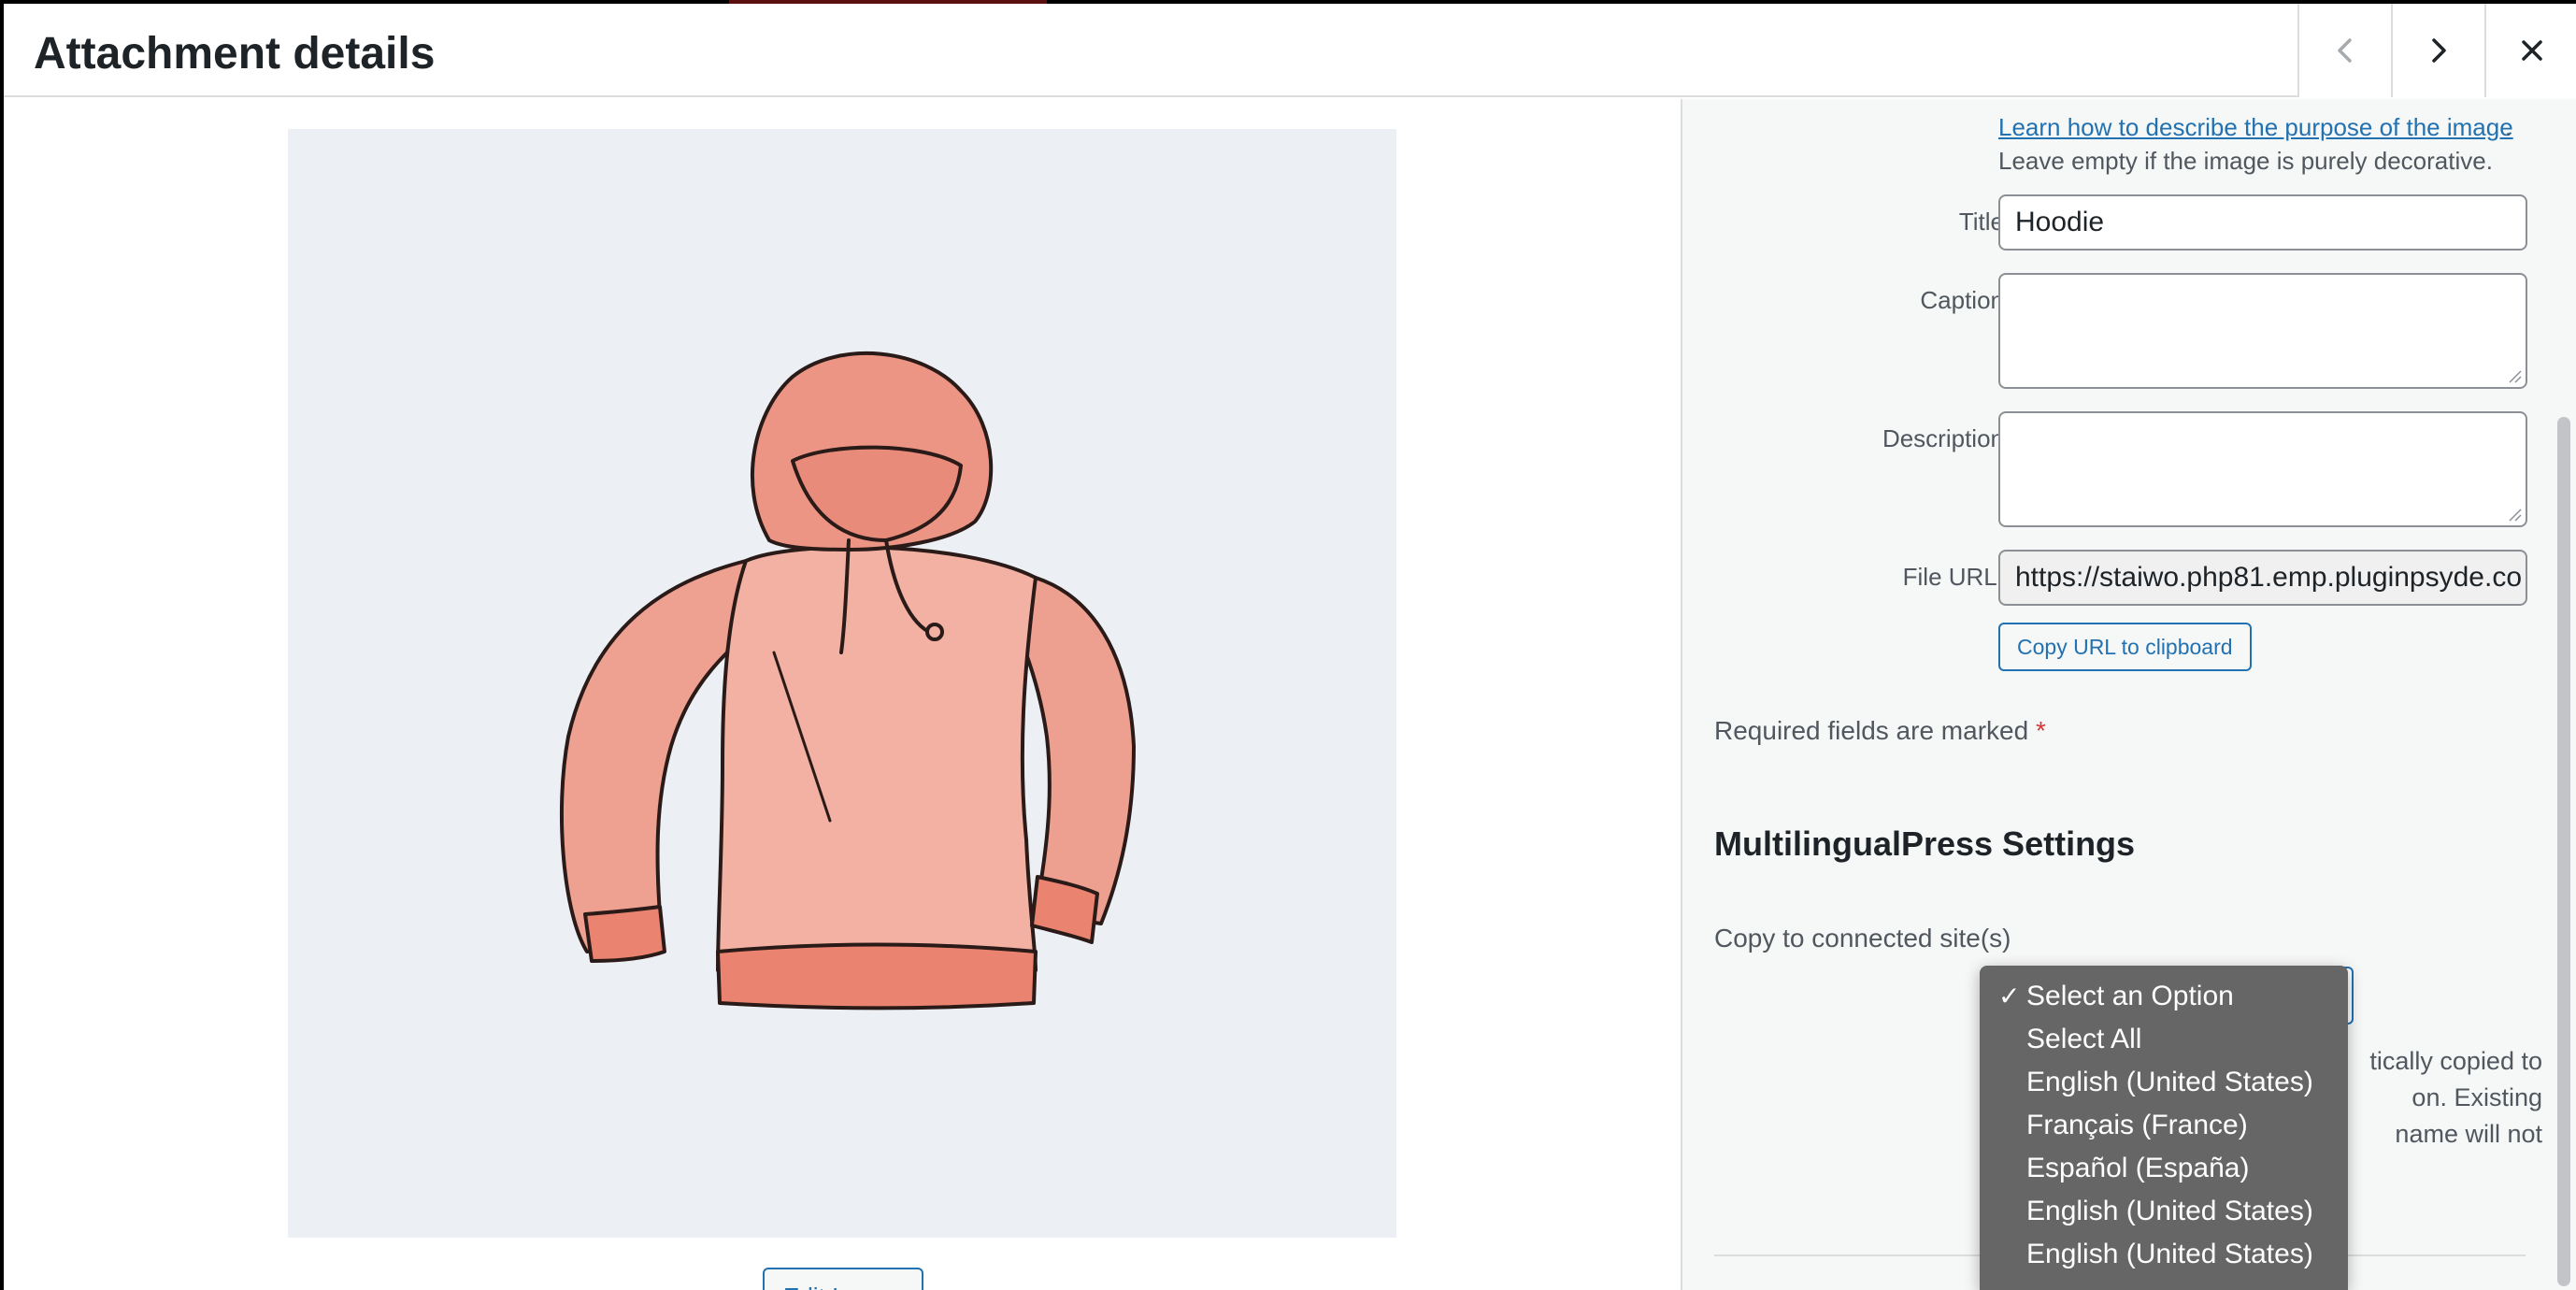 The image size is (2576, 1290). I want to click on dropdown-option-francais-france: Français (France), so click(2164, 1125).